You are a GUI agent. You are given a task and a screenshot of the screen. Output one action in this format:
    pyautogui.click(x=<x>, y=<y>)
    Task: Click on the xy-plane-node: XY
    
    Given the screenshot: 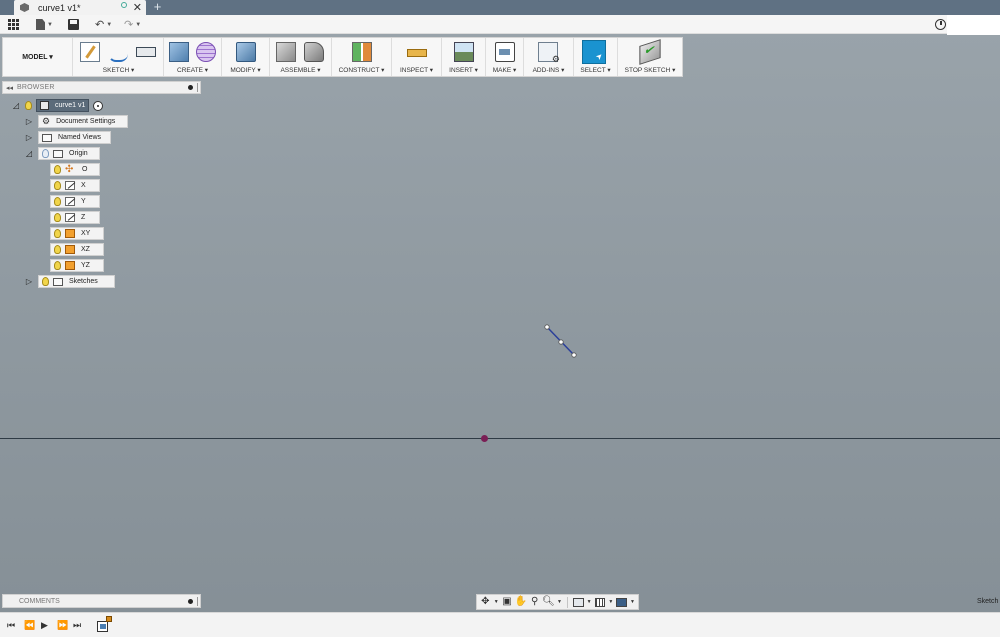 What is the action you would take?
    pyautogui.click(x=77, y=233)
    